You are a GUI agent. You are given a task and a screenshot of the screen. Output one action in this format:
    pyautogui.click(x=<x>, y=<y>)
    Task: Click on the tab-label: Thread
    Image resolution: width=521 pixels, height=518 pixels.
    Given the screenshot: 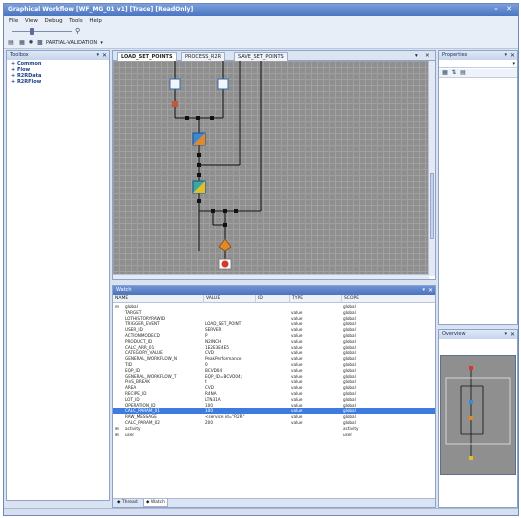 What is the action you would take?
    pyautogui.click(x=129, y=502)
    